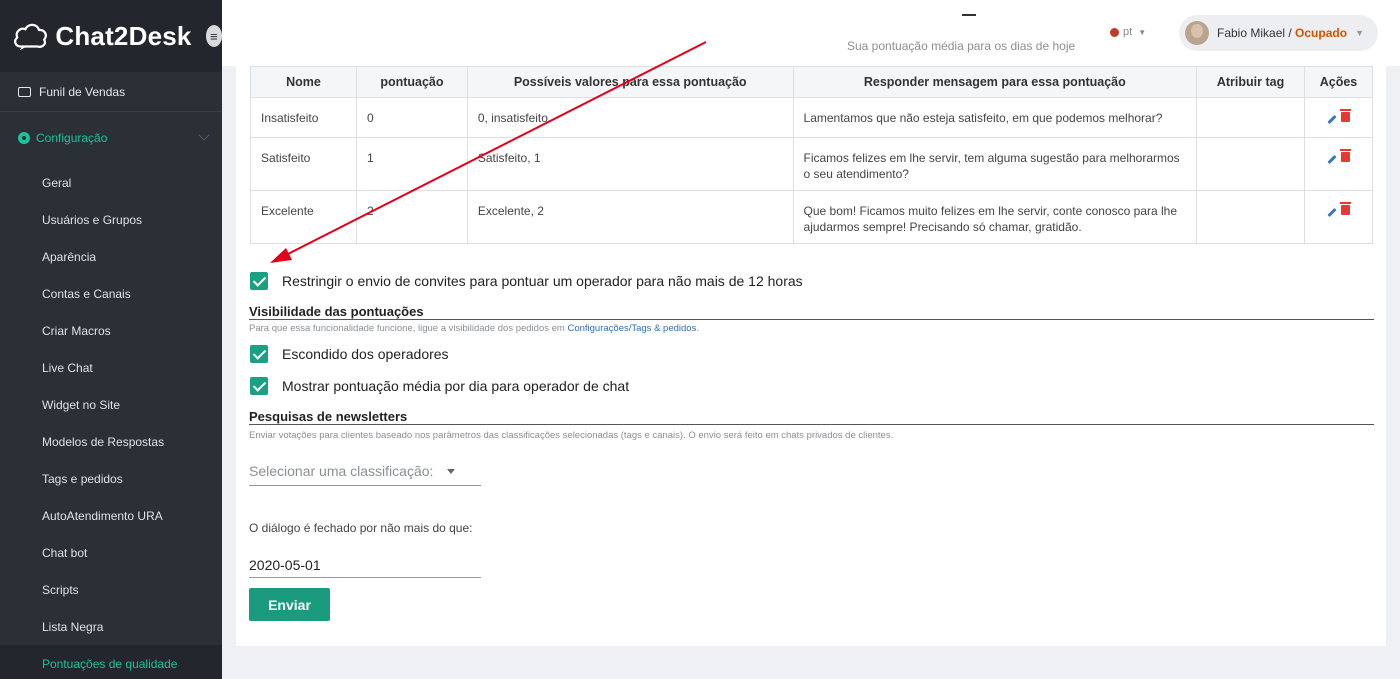 This screenshot has height=679, width=1400. Describe the element at coordinates (111, 552) in the screenshot. I see `sidebar-item-chat-bot: Chat bot` at that location.